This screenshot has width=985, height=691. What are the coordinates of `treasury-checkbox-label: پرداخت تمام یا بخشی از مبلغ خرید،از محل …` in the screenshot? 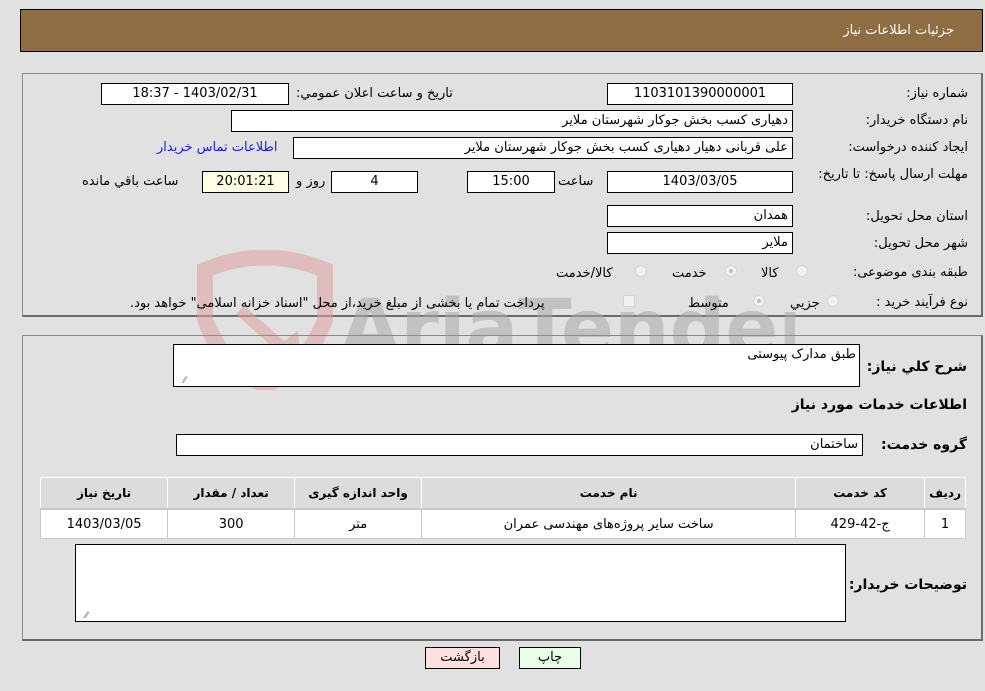 It's located at (337, 303).